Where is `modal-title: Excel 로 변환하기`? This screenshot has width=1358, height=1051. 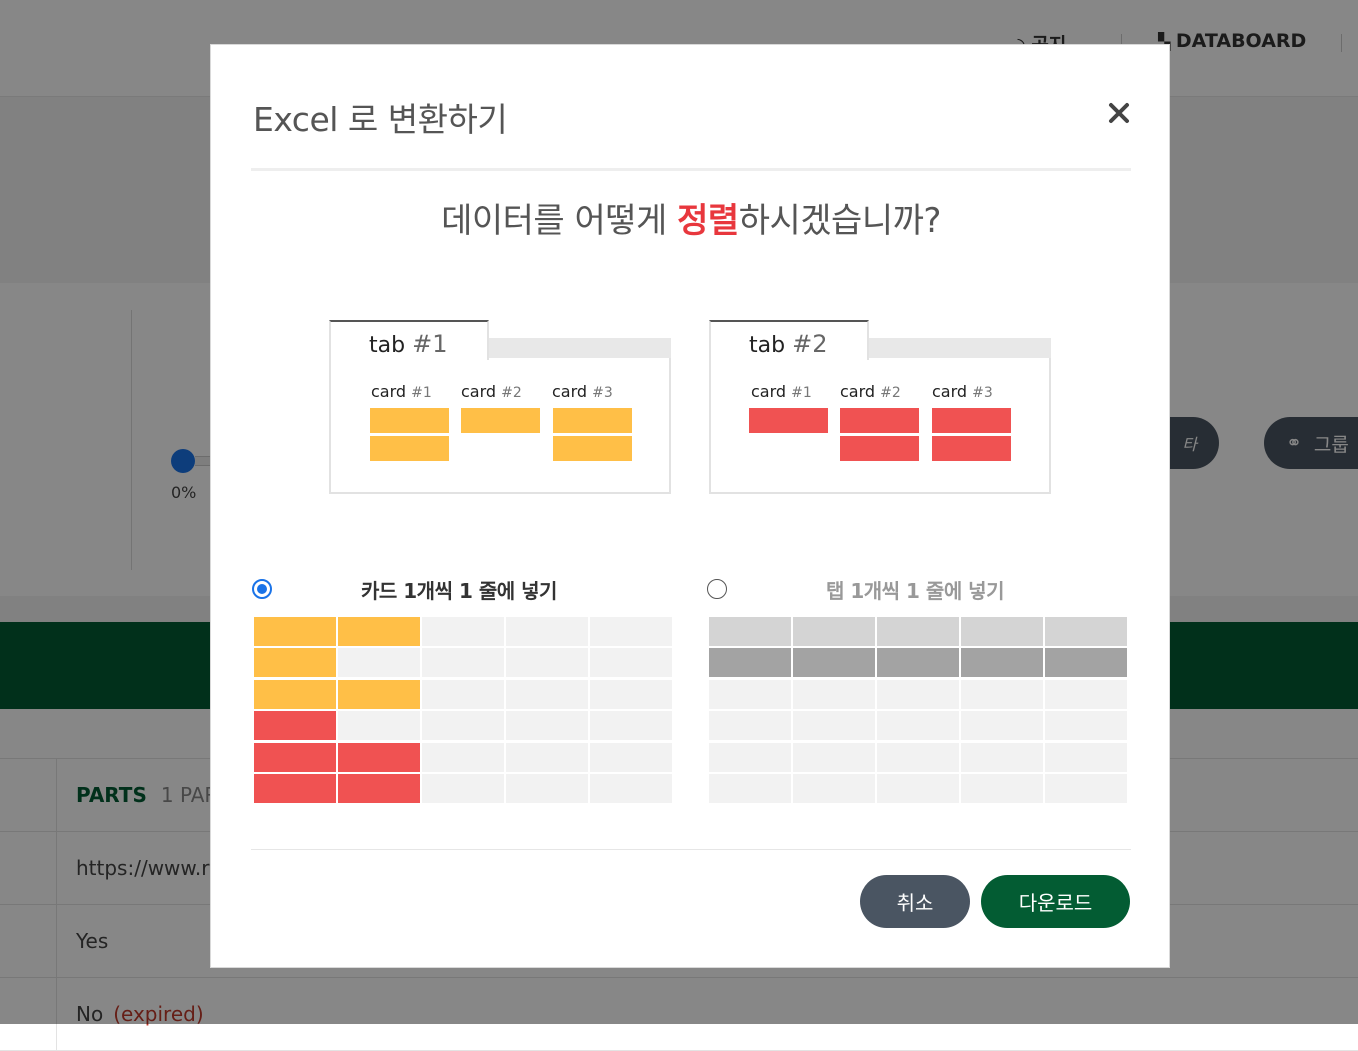 modal-title: Excel 로 변환하기 is located at coordinates (380, 119).